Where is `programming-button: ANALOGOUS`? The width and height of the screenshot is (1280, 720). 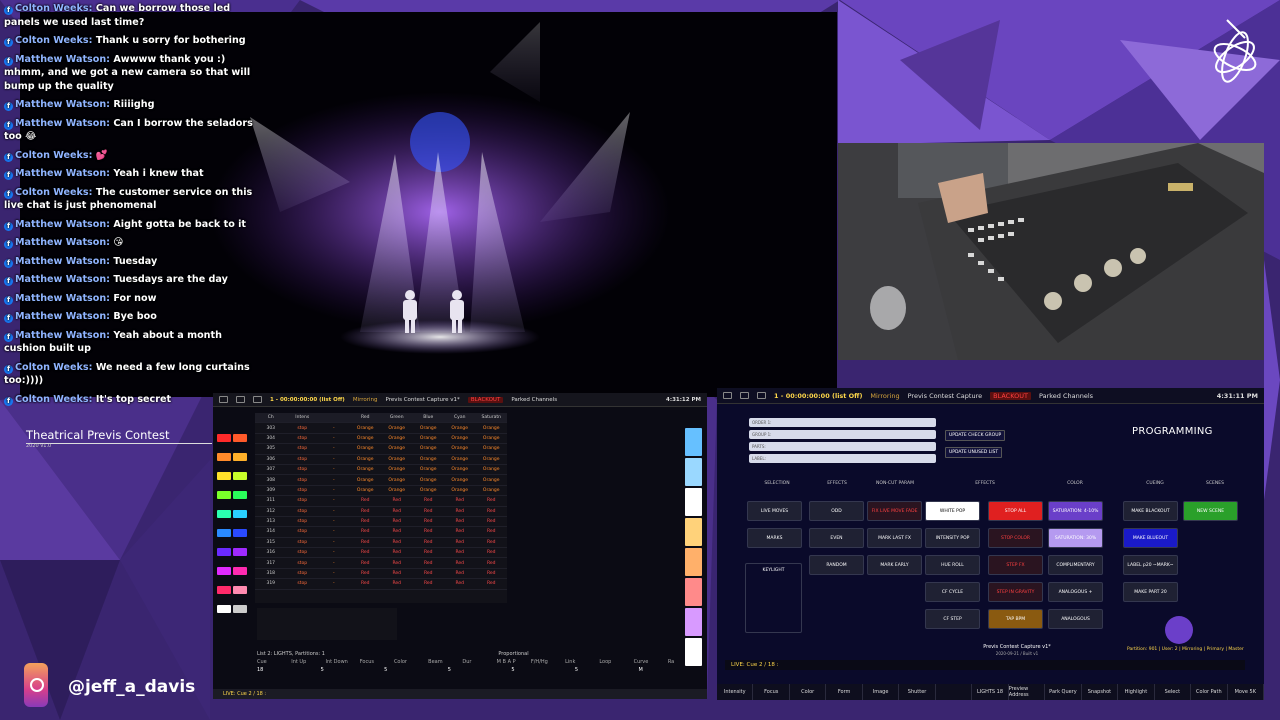
programming-button: ANALOGOUS is located at coordinates (1075, 619).